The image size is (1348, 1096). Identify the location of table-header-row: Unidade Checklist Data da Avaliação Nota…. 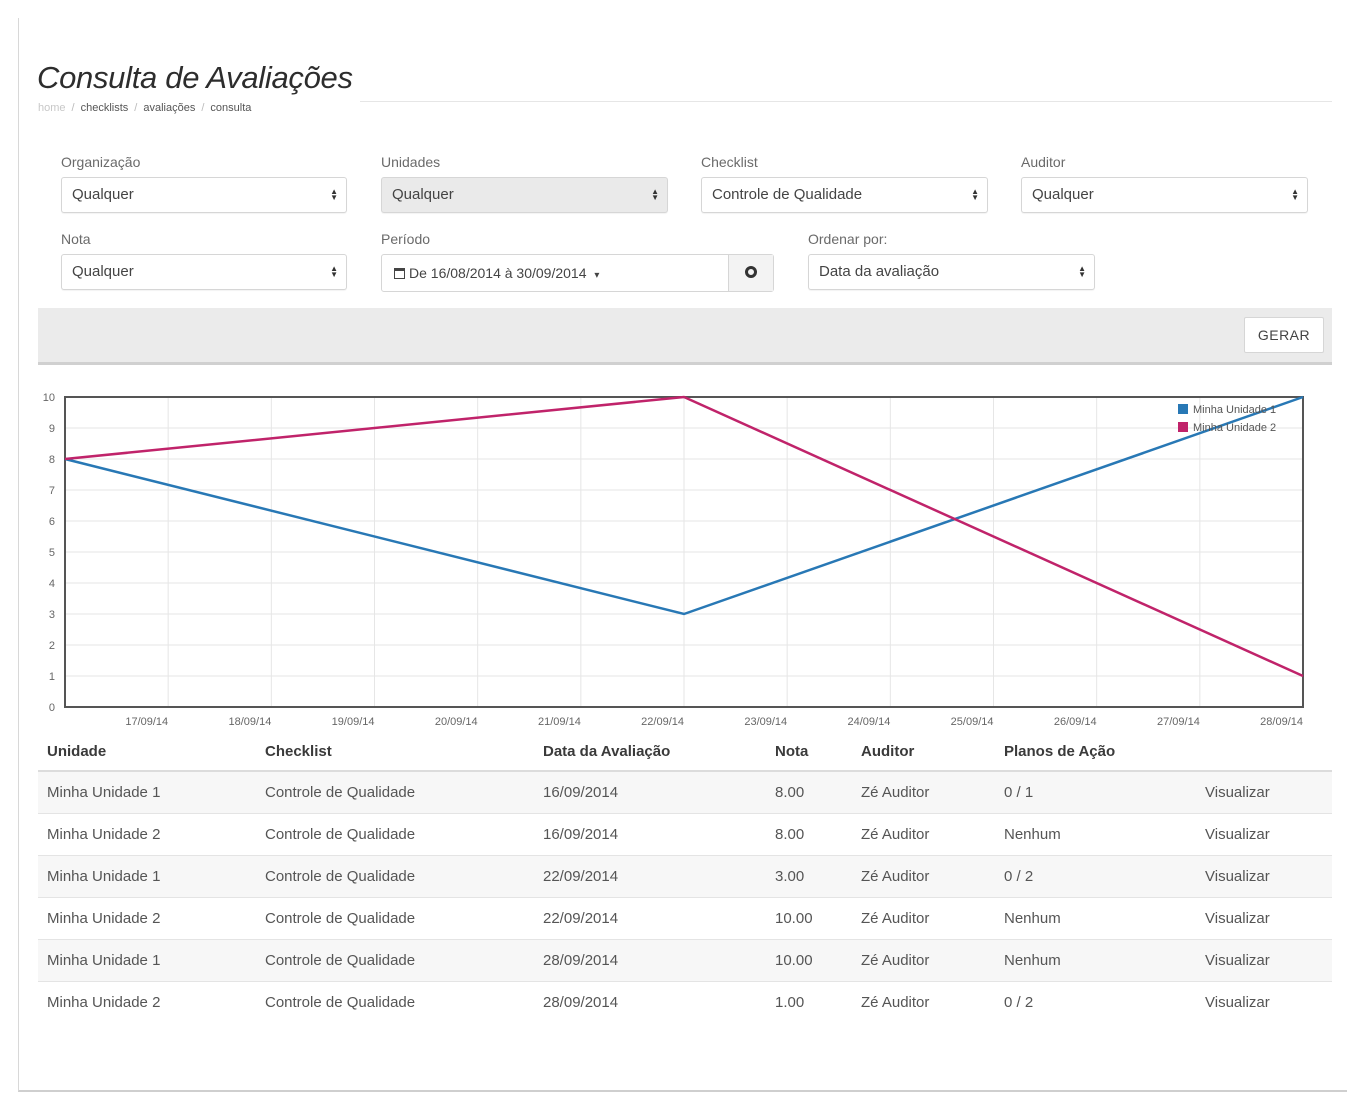
(685, 752).